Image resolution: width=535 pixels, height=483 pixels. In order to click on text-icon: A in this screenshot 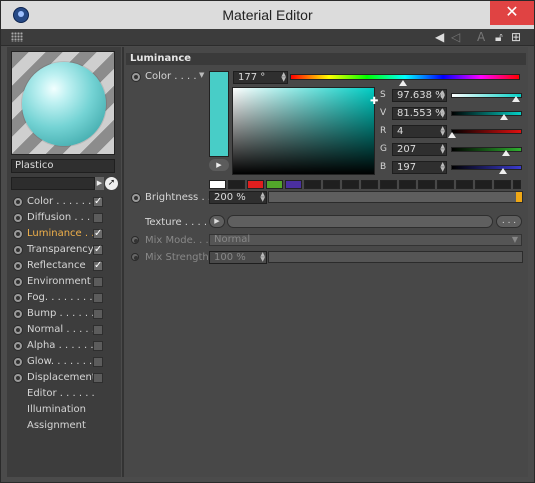, I will do `click(481, 37)`.